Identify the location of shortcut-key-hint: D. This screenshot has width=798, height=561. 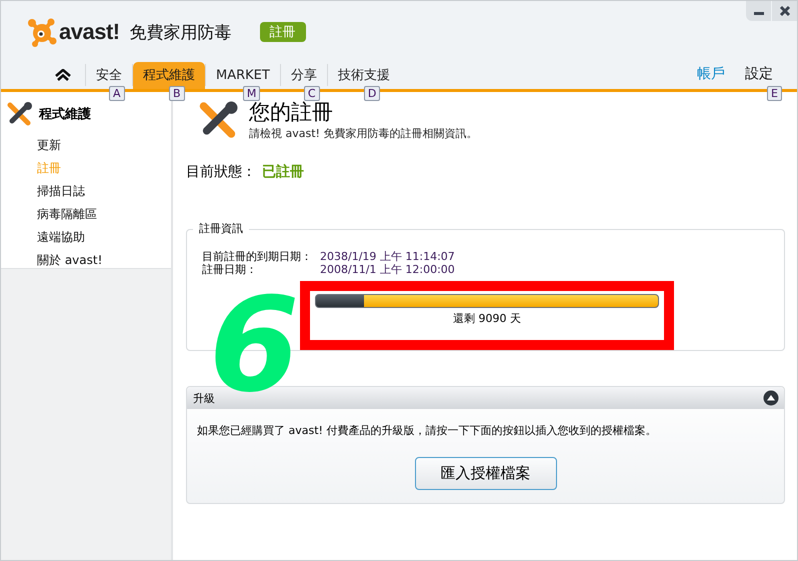
(372, 93).